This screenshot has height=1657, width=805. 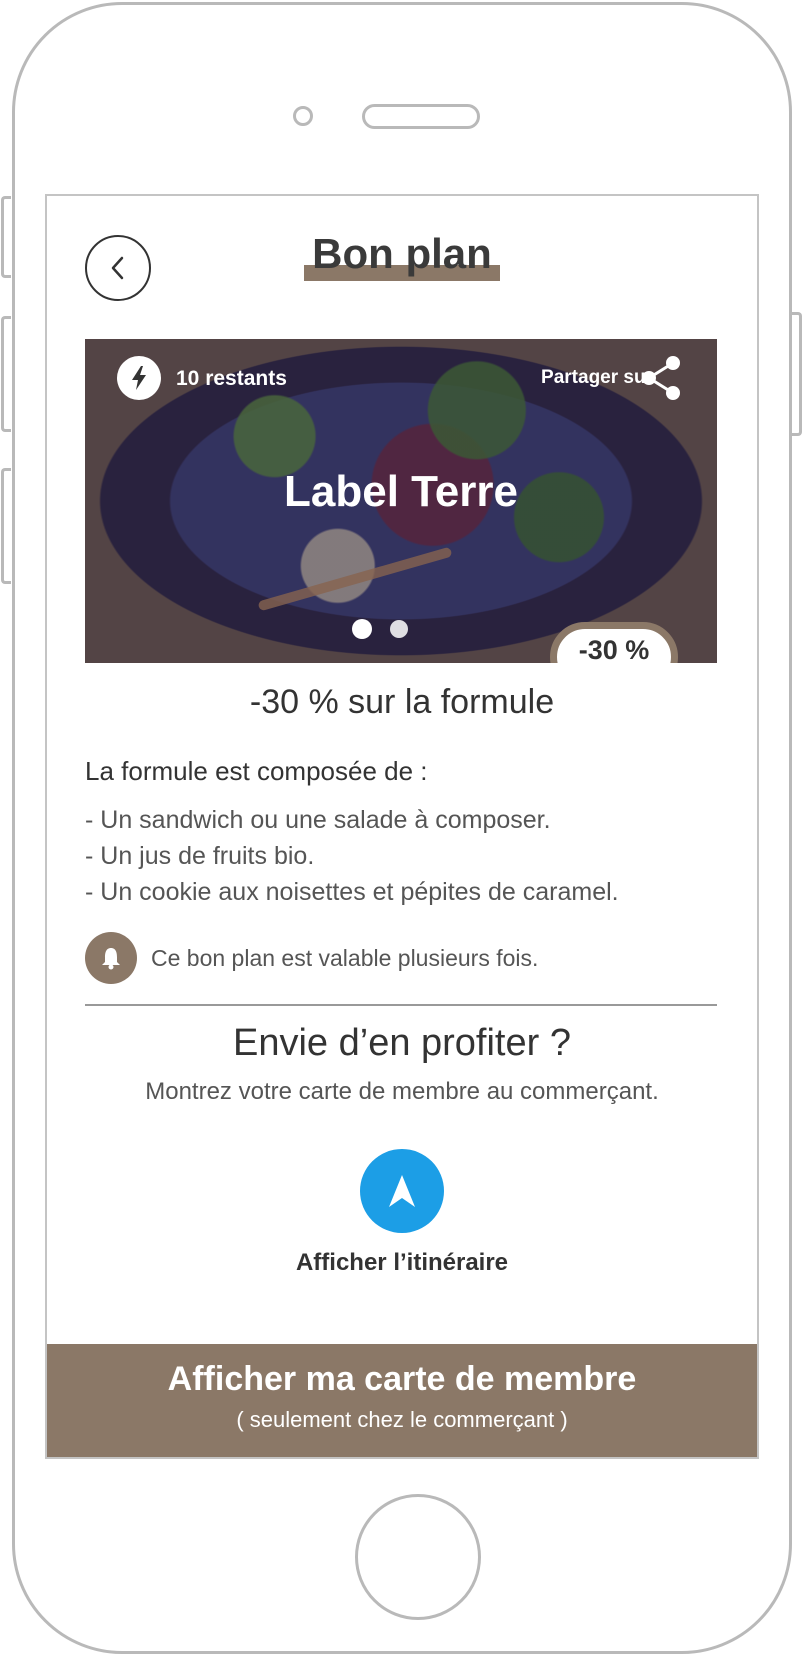 I want to click on volume-up-button, so click(x=6, y=374).